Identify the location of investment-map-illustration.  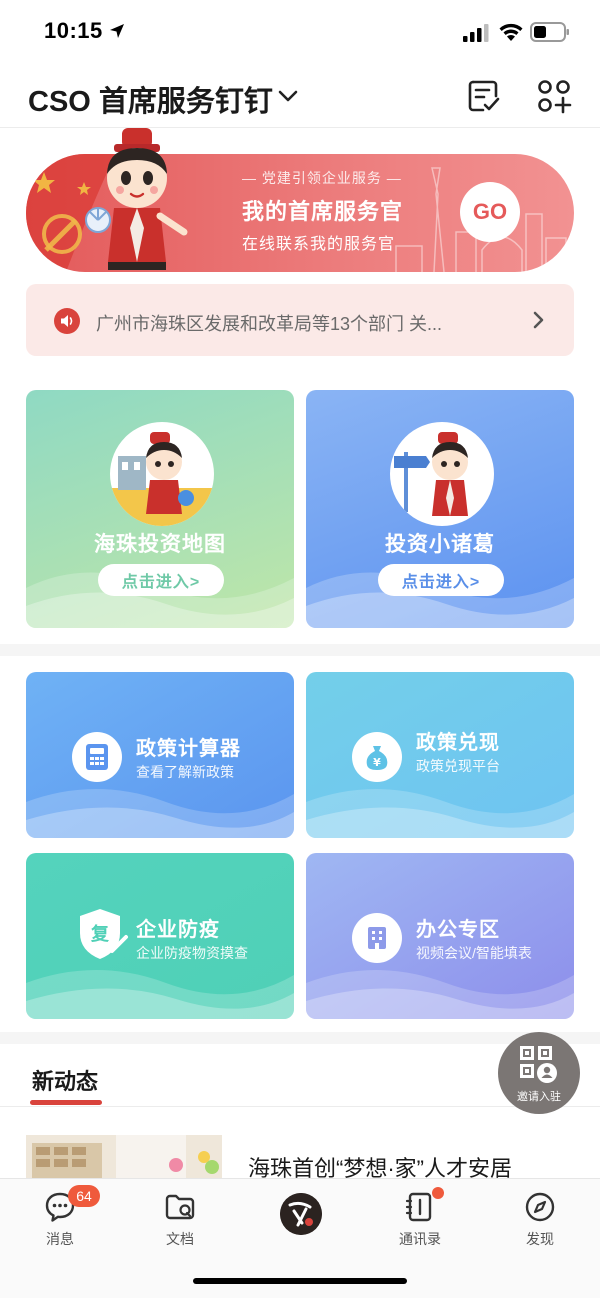
(162, 474).